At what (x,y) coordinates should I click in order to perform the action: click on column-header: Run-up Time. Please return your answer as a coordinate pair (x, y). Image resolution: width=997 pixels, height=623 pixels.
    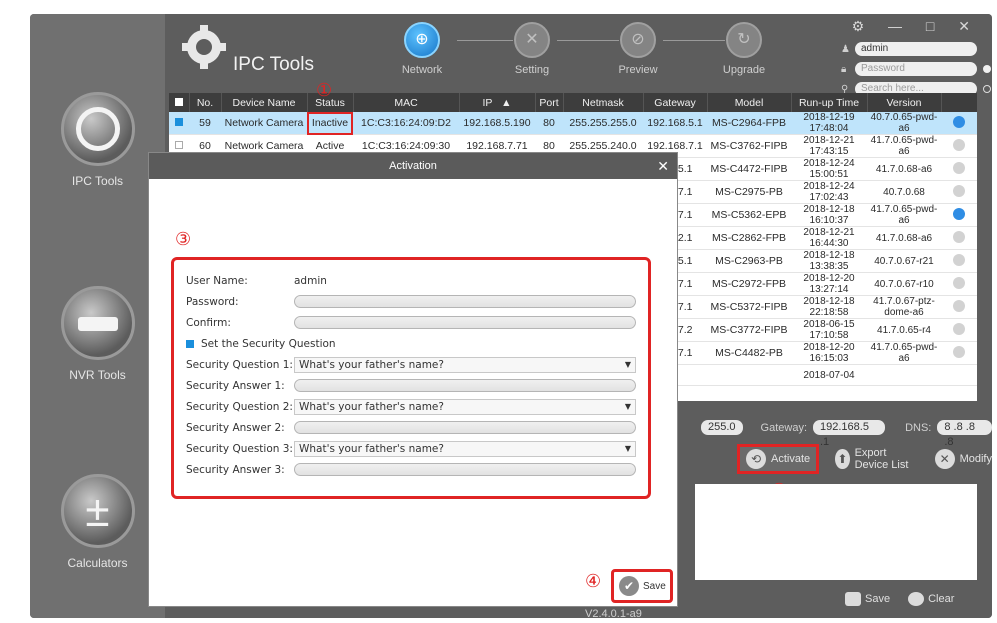
    Looking at the image, I should click on (829, 102).